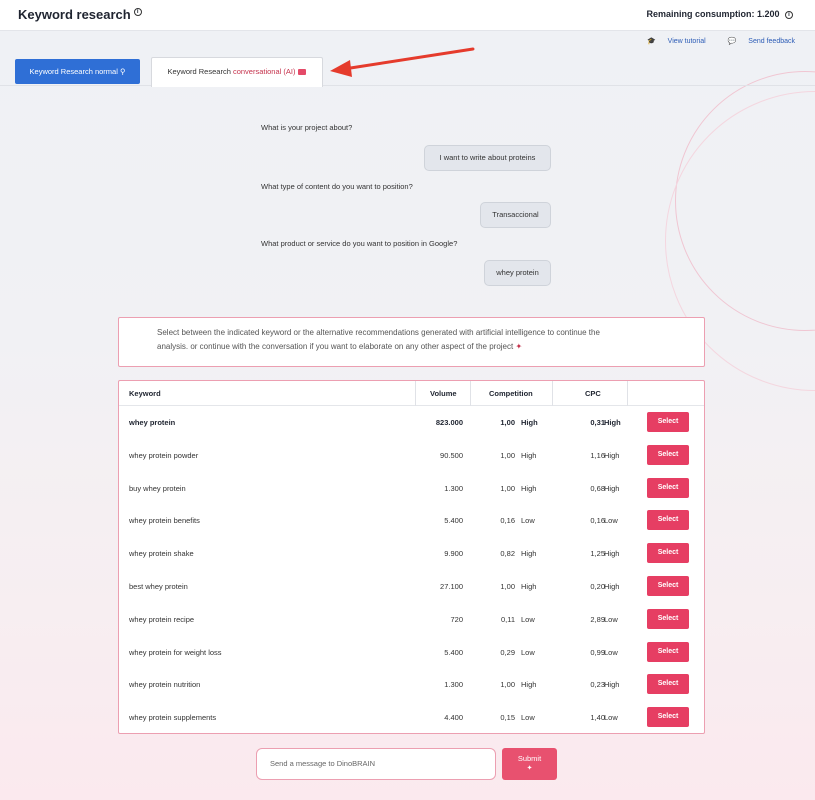  Describe the element at coordinates (451, 586) in the screenshot. I see `volume-cell: 27.100` at that location.